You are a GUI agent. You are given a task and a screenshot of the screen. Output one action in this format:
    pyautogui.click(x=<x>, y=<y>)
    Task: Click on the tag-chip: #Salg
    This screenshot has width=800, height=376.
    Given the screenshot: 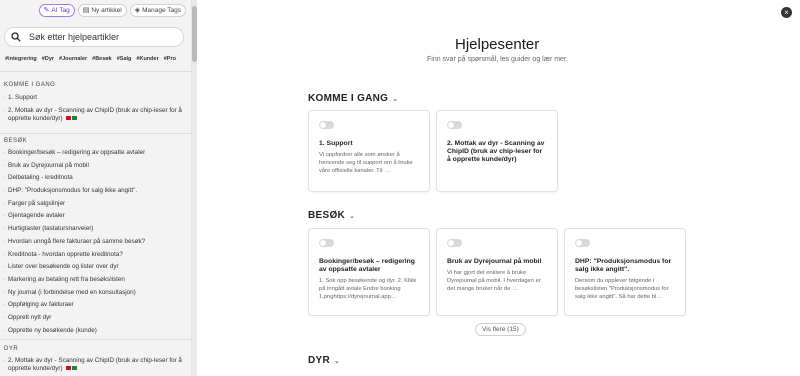 What is the action you would take?
    pyautogui.click(x=124, y=59)
    